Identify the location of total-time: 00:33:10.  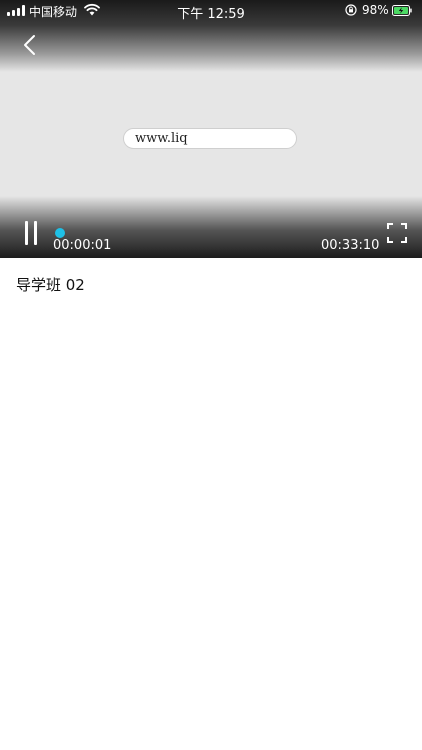
(350, 245).